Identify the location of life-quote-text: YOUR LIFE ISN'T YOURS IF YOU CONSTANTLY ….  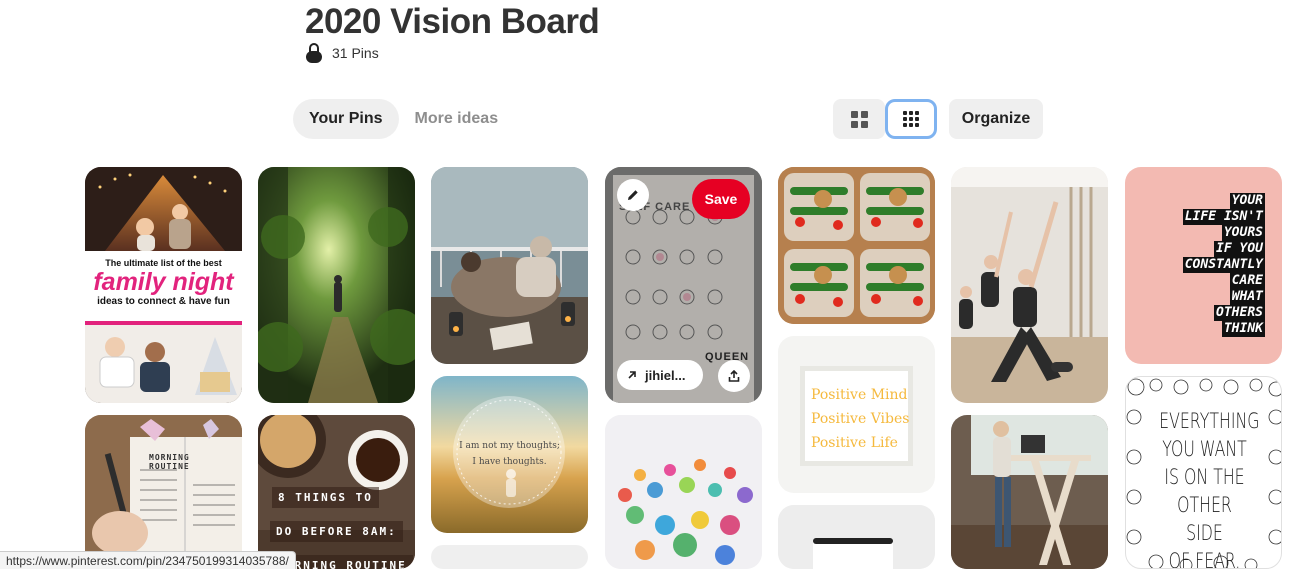
(1214, 265).